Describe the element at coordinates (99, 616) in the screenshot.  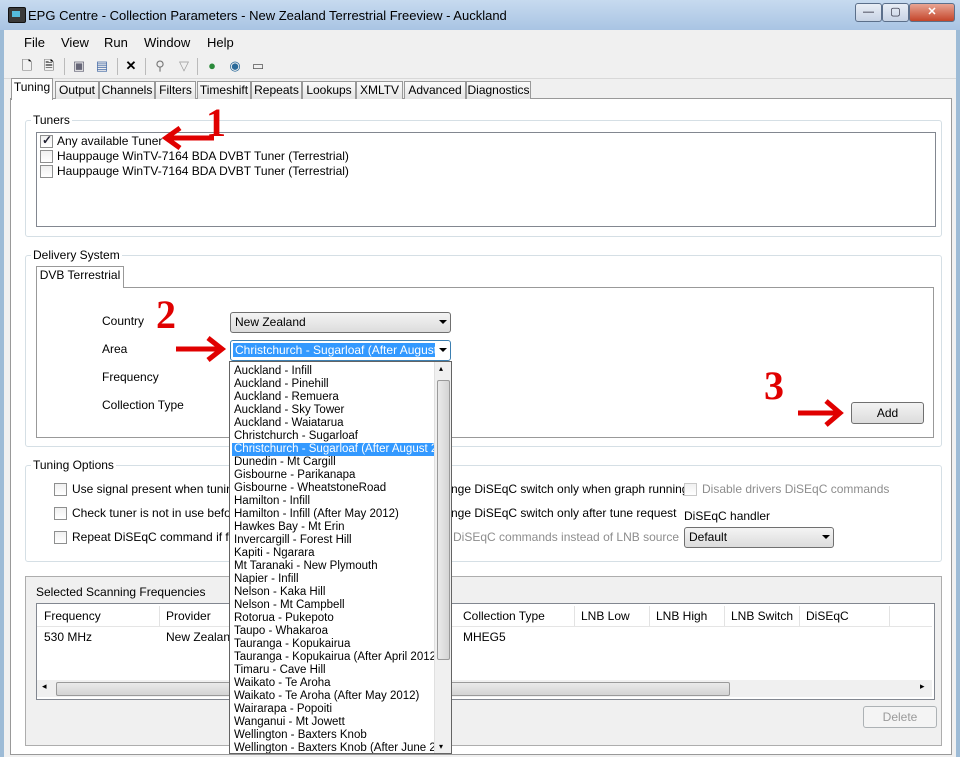
I see `column-header: Frequency` at that location.